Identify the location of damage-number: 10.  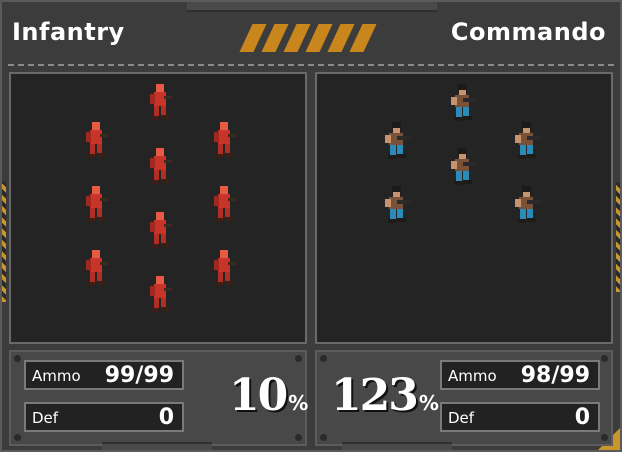
(258, 395).